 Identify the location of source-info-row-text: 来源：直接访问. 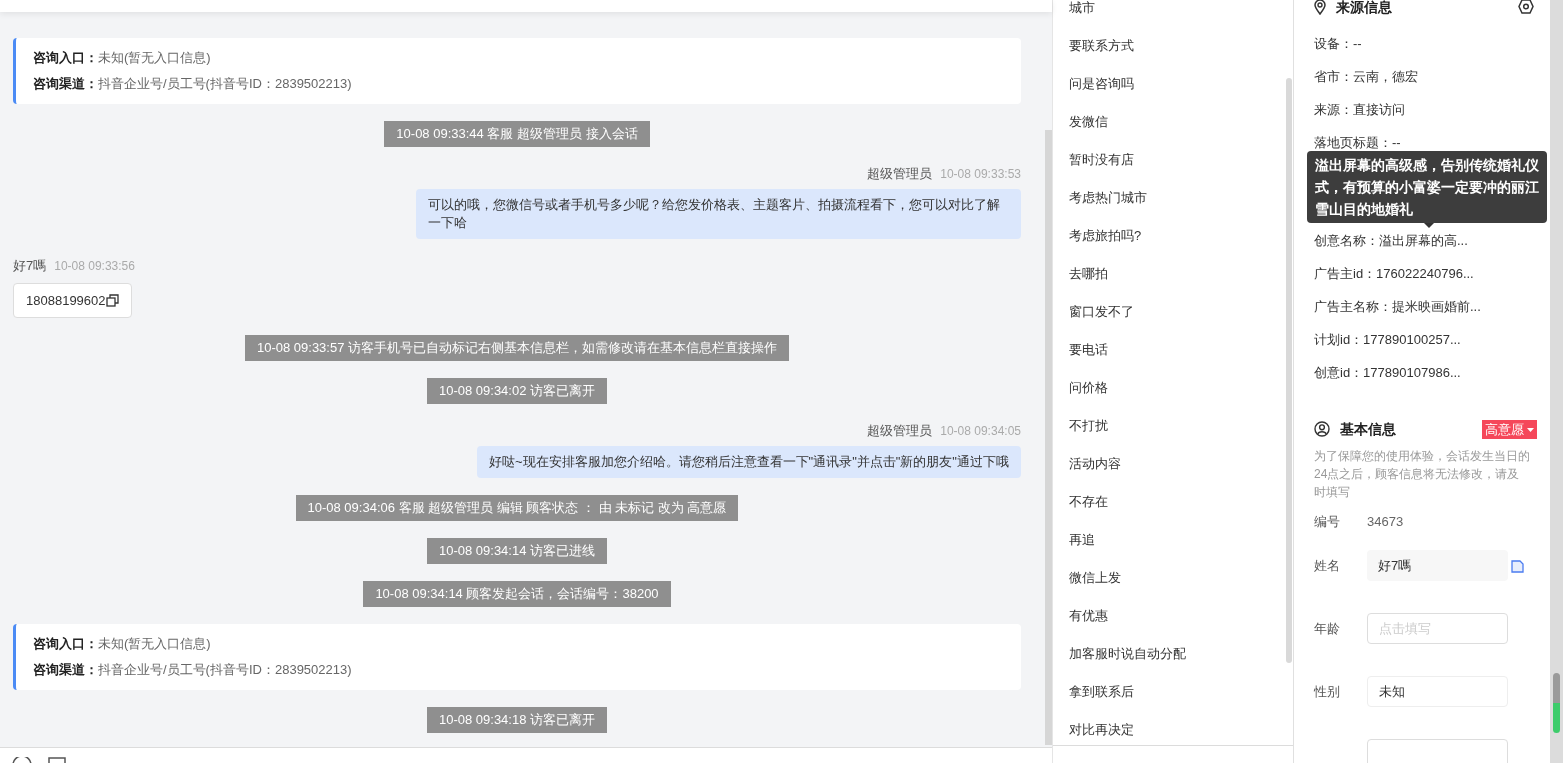
(1359, 109).